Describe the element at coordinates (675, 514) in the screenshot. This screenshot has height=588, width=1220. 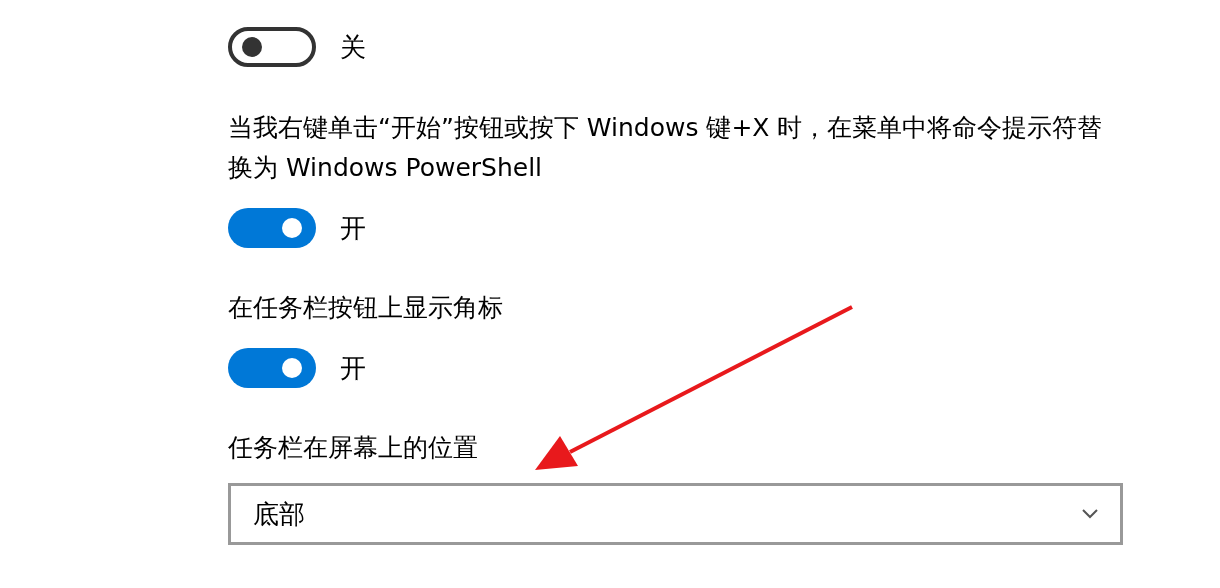
I see `position-dropdown: 底部` at that location.